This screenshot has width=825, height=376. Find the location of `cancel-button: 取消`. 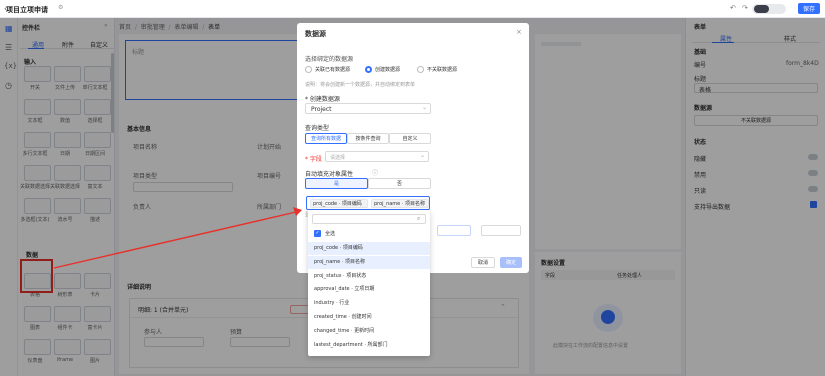

cancel-button: 取消 is located at coordinates (483, 262).